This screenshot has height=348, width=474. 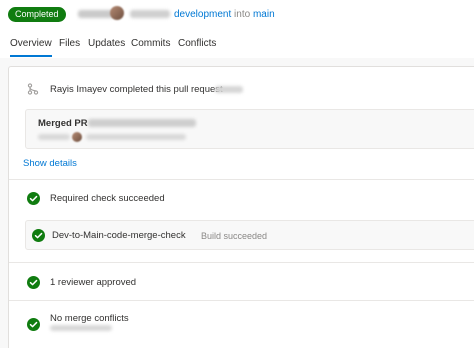 I want to click on tab-conflicts: Conflicts, so click(x=197, y=43).